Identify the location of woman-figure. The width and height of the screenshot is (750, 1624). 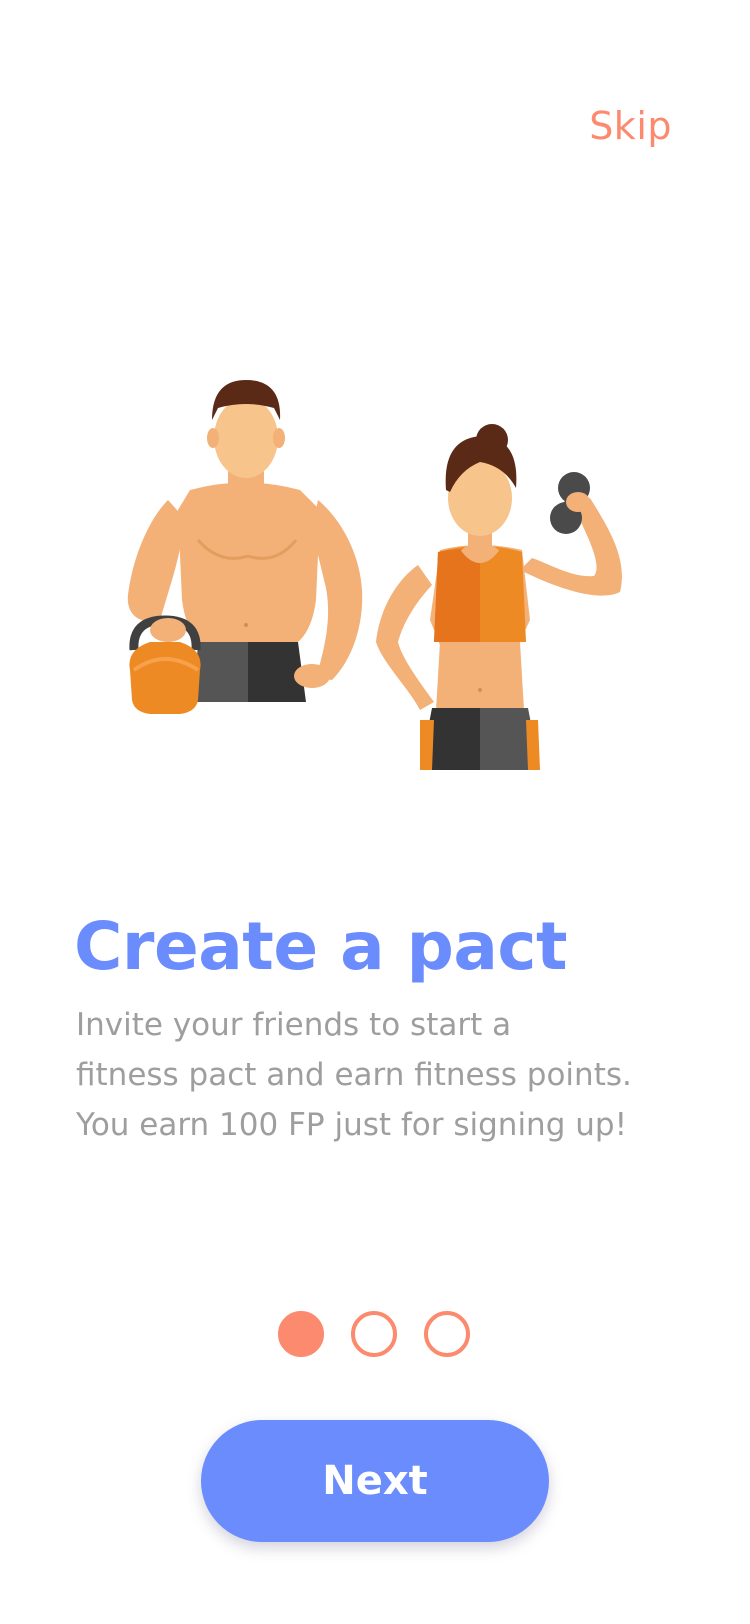
(499, 597).